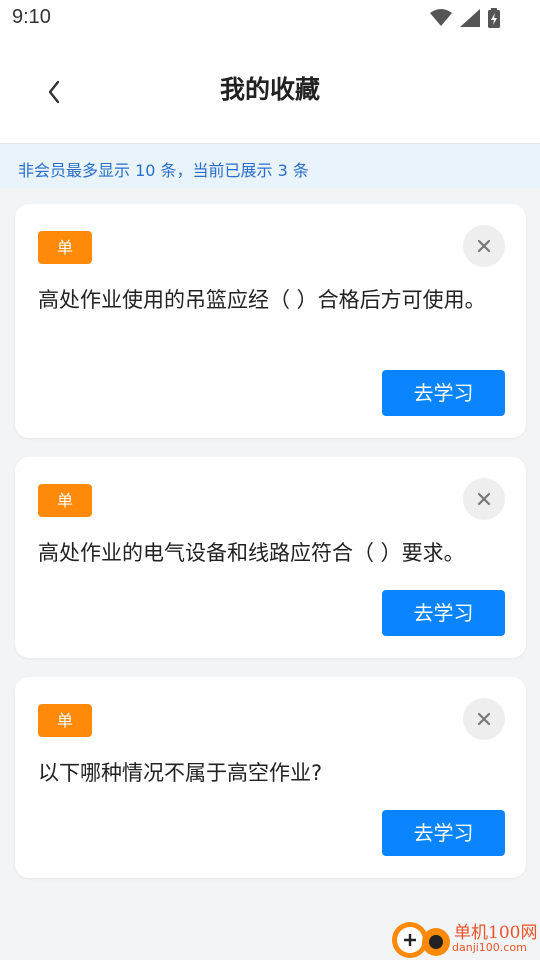 The image size is (540, 960). I want to click on watermark-domain: danji100.com, so click(489, 947).